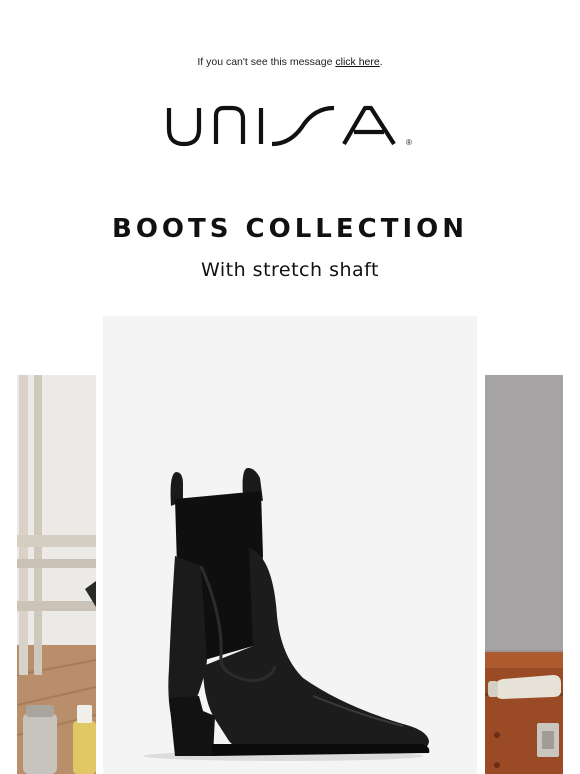 This screenshot has height=774, width=580. I want to click on unisa-logo-icon: ®, so click(289, 126).